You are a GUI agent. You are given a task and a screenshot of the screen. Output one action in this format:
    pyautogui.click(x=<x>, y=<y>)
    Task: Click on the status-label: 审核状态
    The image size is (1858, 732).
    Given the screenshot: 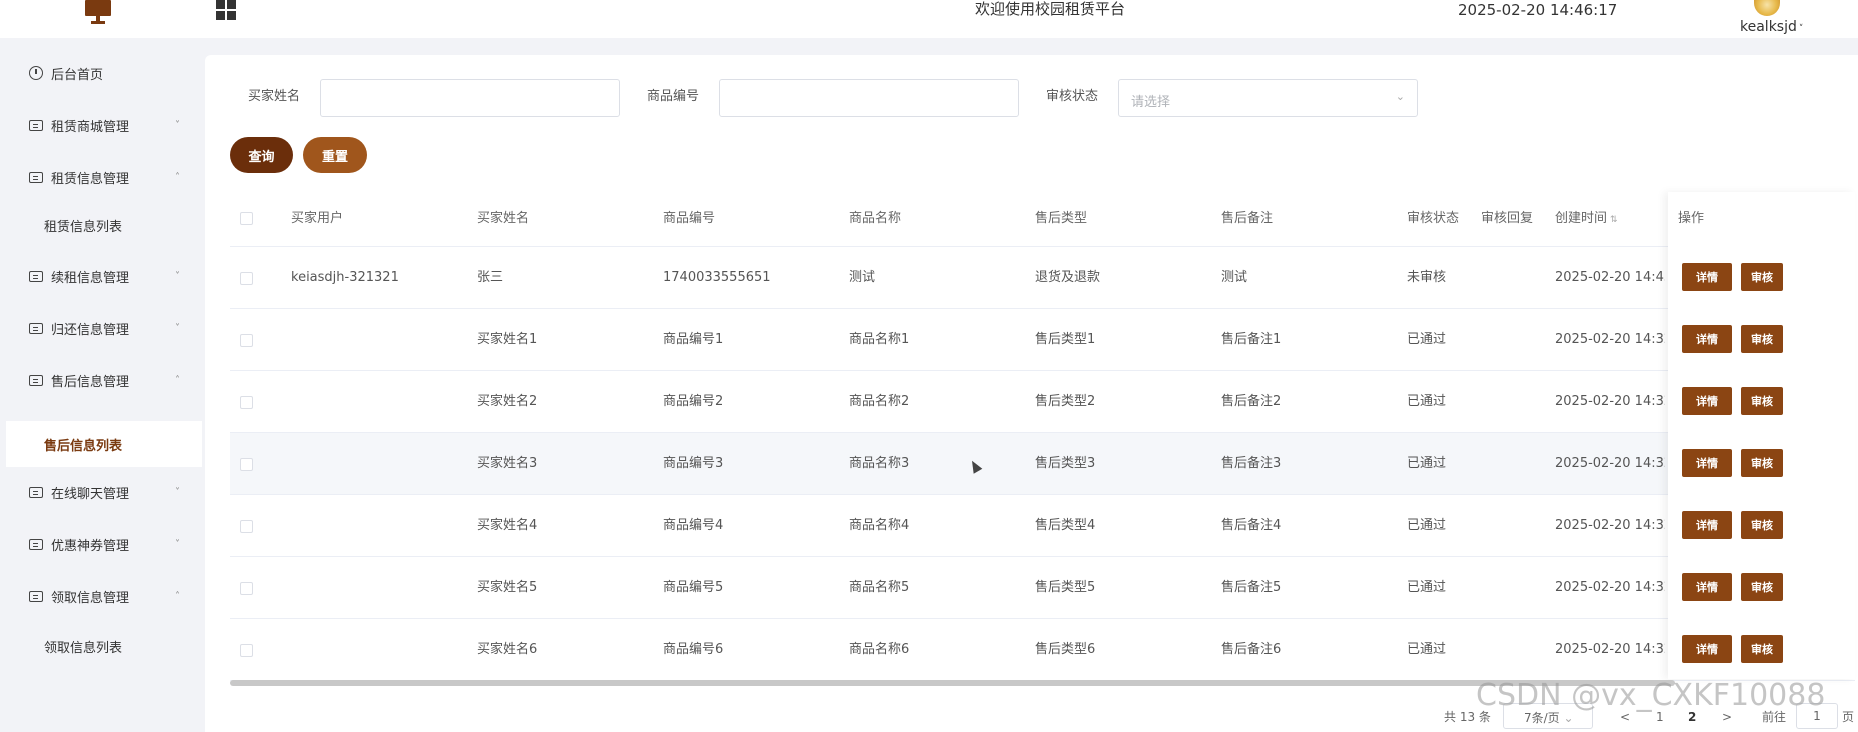 What is the action you would take?
    pyautogui.click(x=1072, y=96)
    